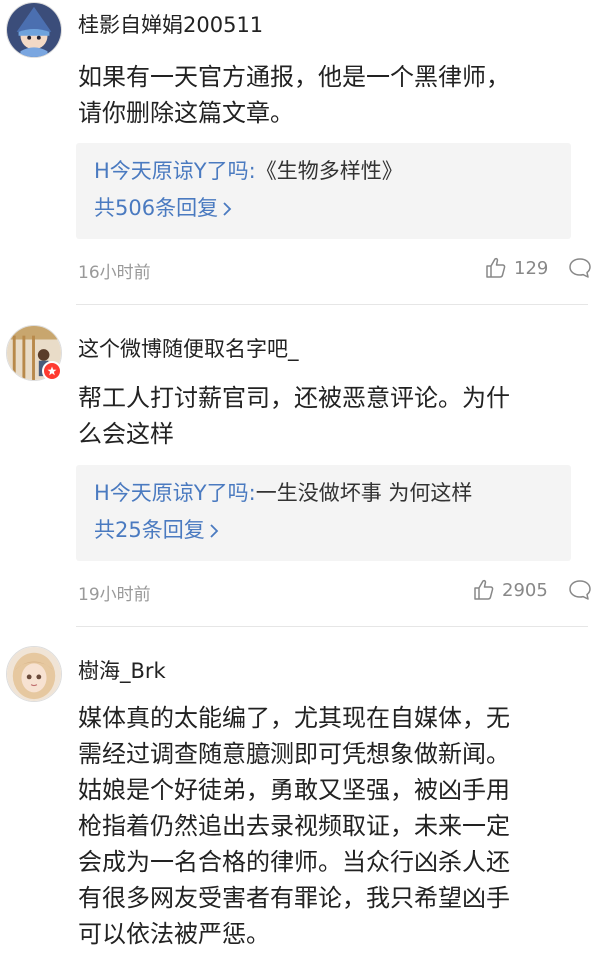  Describe the element at coordinates (170, 24) in the screenshot. I see `username: 桂影自婵娟200511` at that location.